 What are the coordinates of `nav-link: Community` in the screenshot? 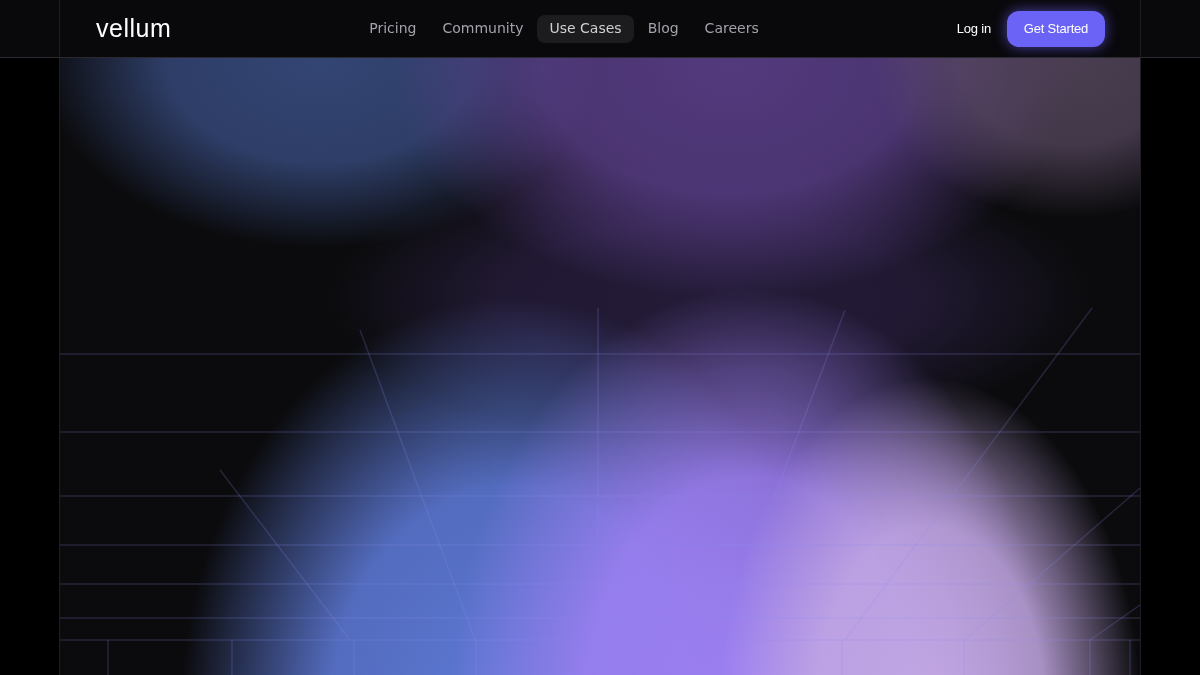 It's located at (483, 28).